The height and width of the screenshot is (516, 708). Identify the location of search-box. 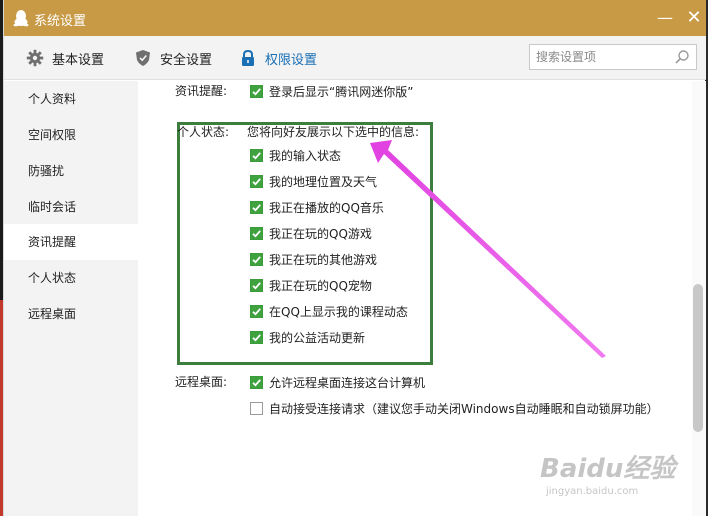
(613, 57).